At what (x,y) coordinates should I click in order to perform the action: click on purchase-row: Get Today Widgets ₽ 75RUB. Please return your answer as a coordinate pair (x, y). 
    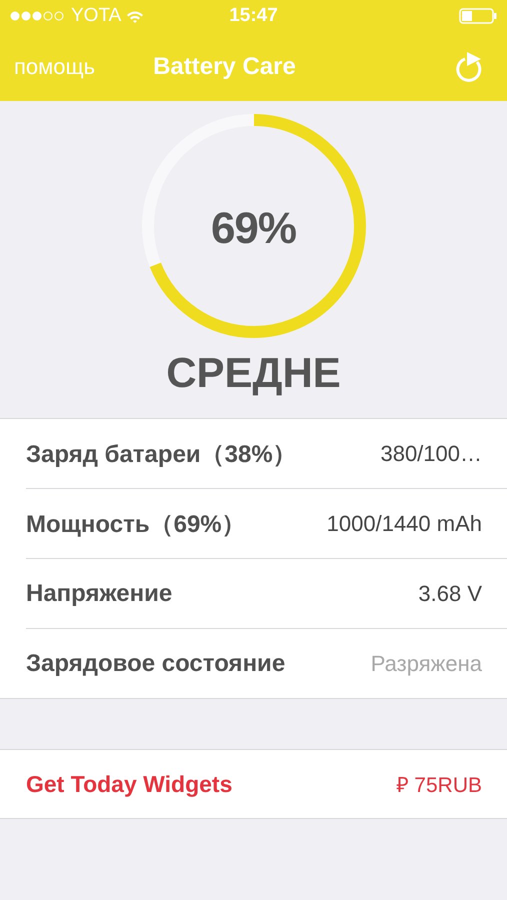
    Looking at the image, I should click on (253, 784).